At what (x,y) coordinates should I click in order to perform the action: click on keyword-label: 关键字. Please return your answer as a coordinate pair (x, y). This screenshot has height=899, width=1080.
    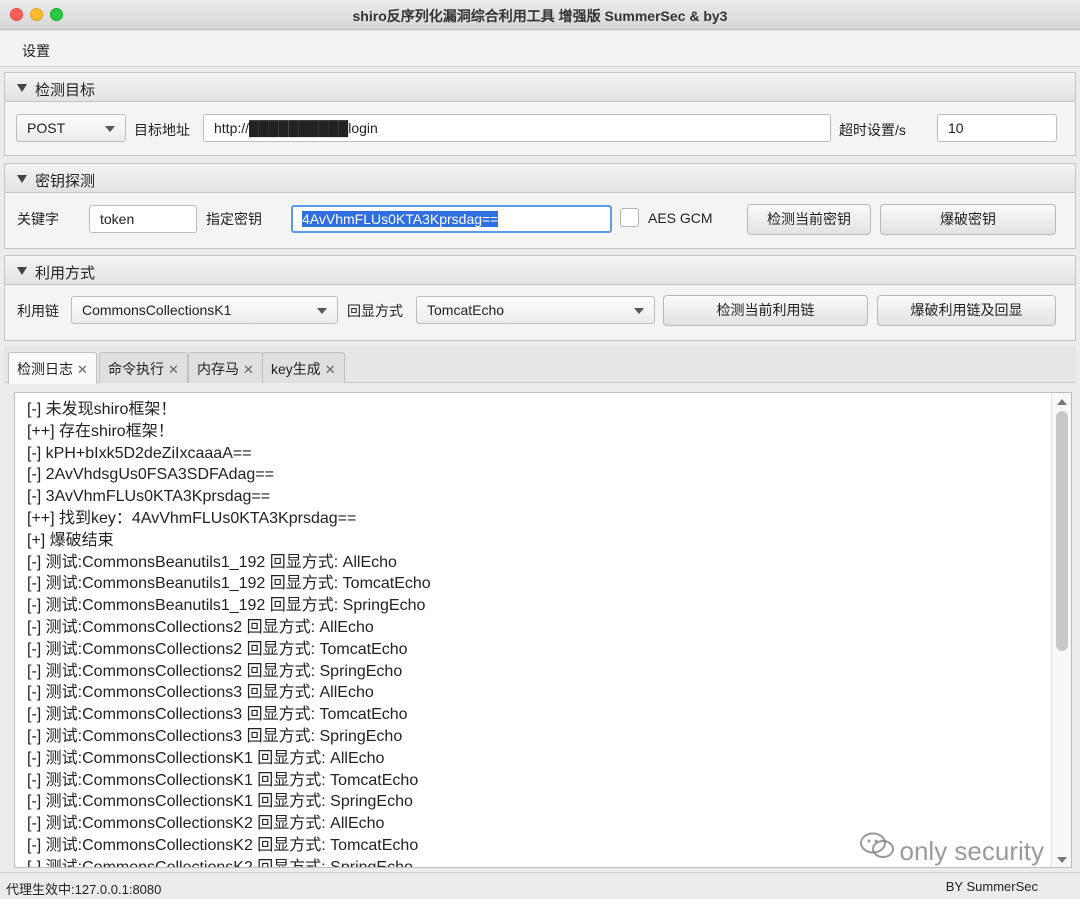
    Looking at the image, I should click on (38, 219).